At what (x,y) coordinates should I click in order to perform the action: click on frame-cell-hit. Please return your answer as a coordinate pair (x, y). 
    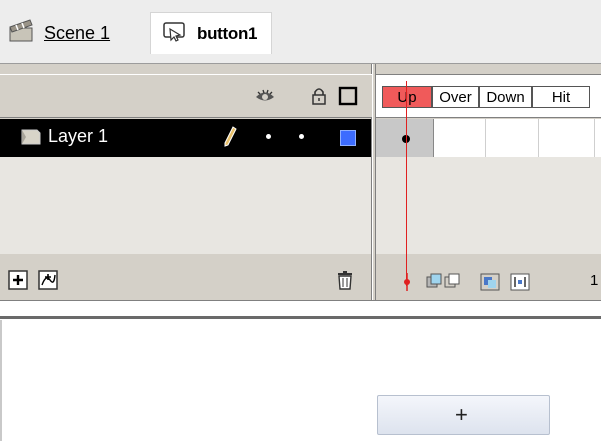
    Looking at the image, I should click on (567, 138).